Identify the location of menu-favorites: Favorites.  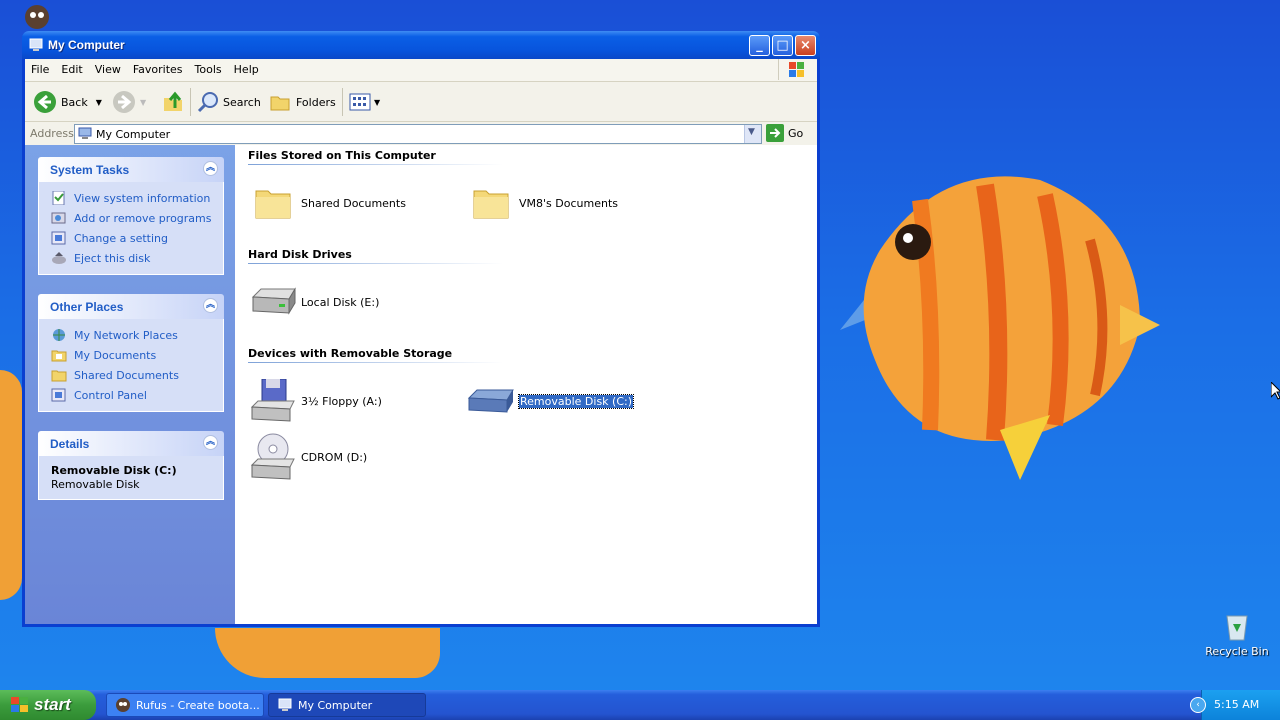
(158, 67).